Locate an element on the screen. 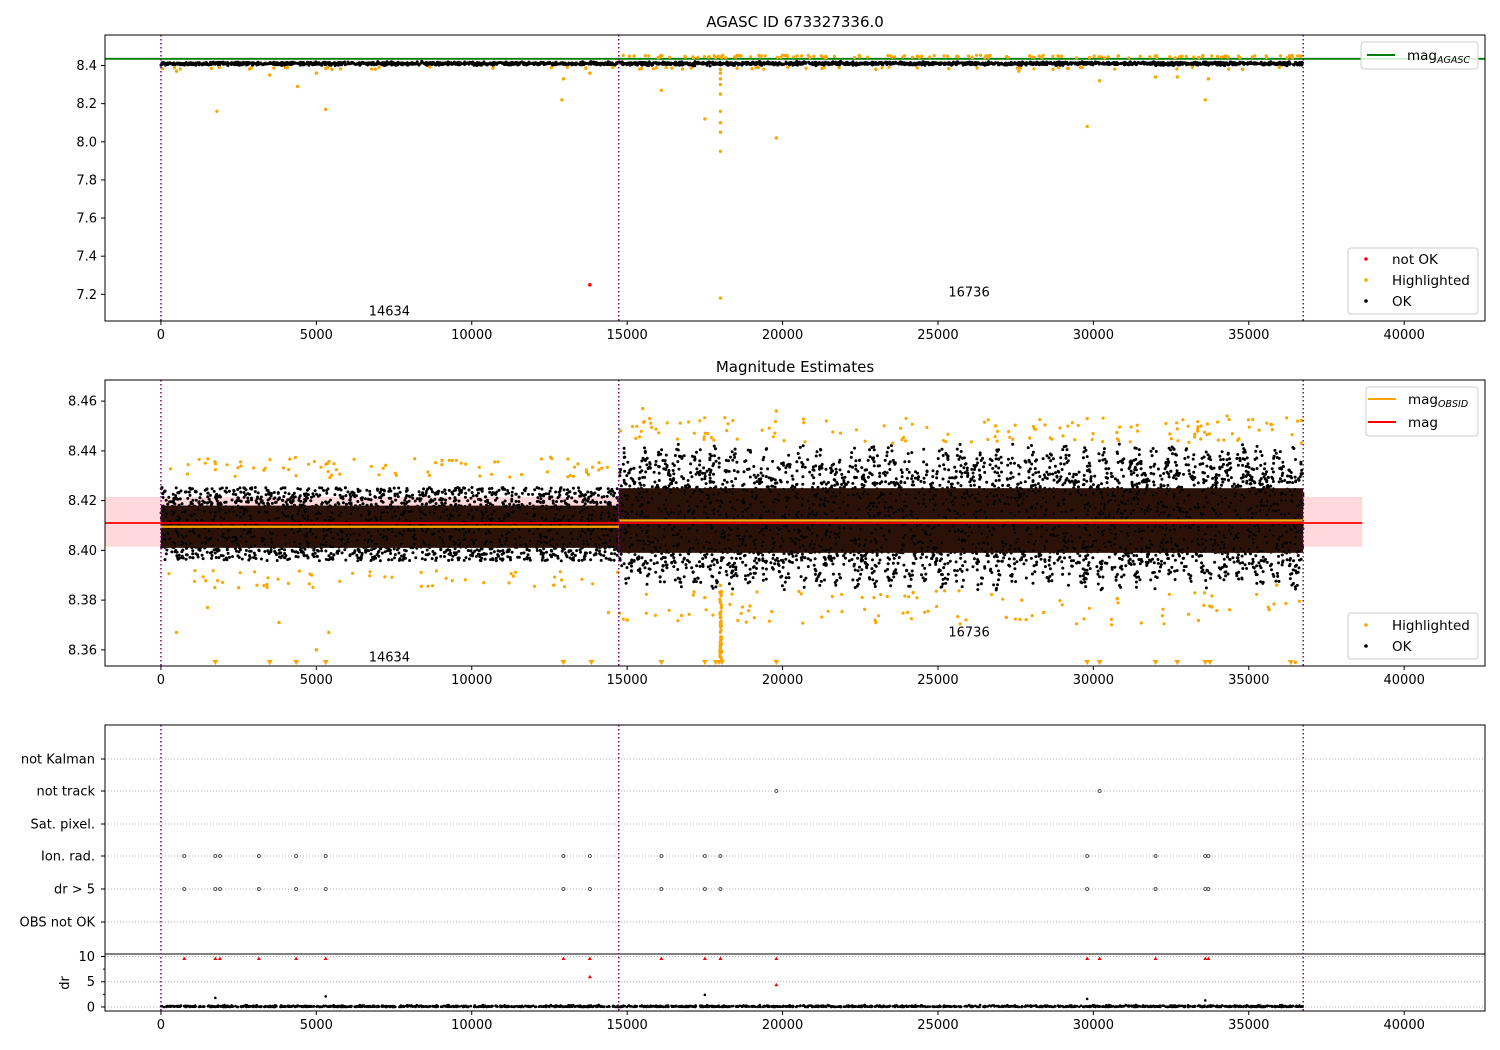  magnitude-panel-title: Magnitude Estimates is located at coordinates (795, 367).